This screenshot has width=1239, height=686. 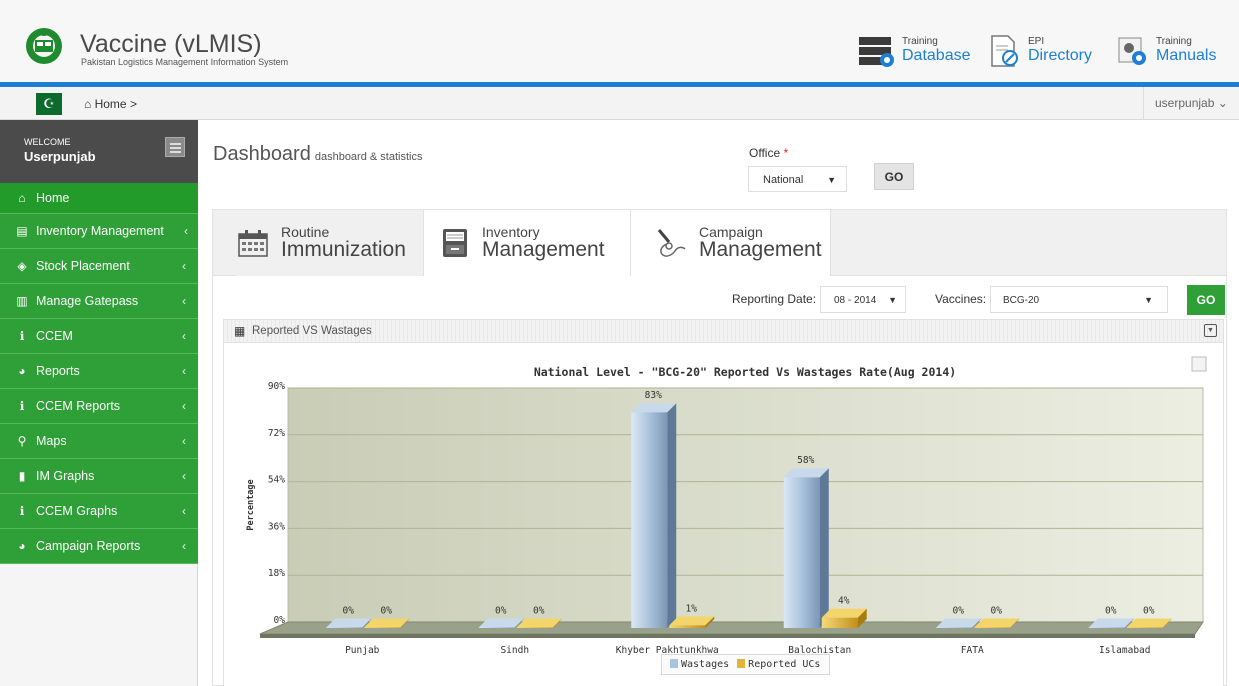 I want to click on vaccines-select: BCG-20 ▼, so click(x=1079, y=299).